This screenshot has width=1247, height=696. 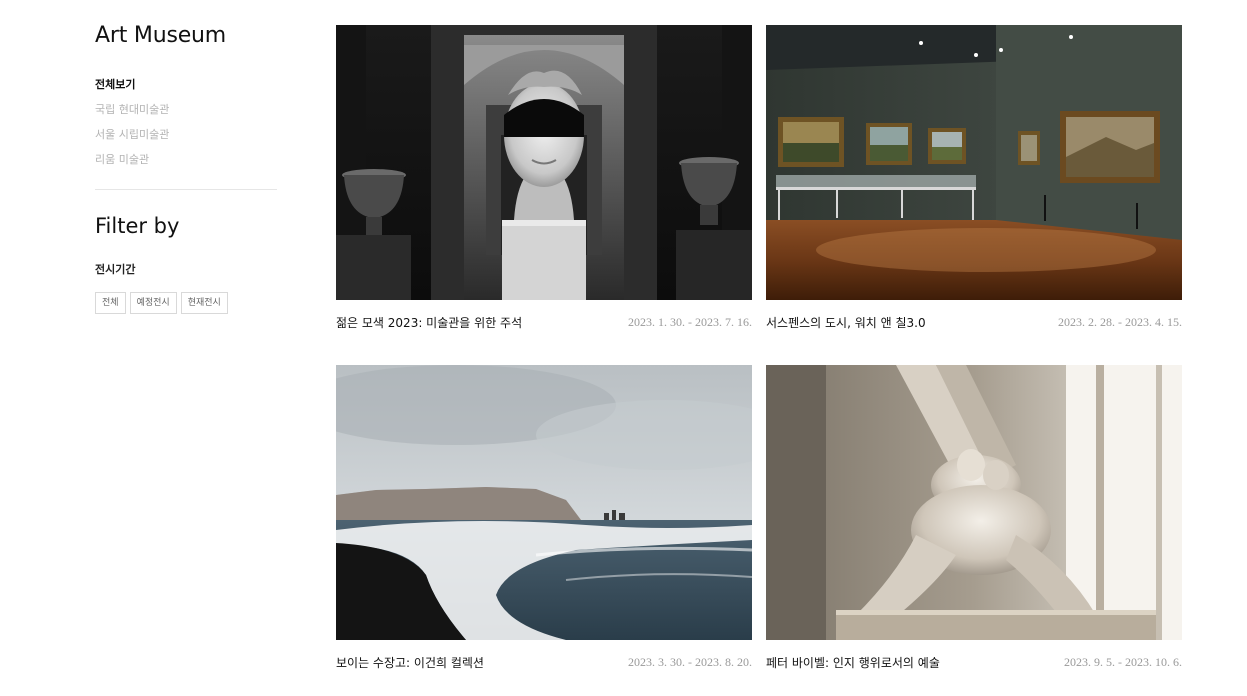 What do you see at coordinates (186, 134) in the screenshot?
I see `museum-item-sema: 서울 시립미술관` at bounding box center [186, 134].